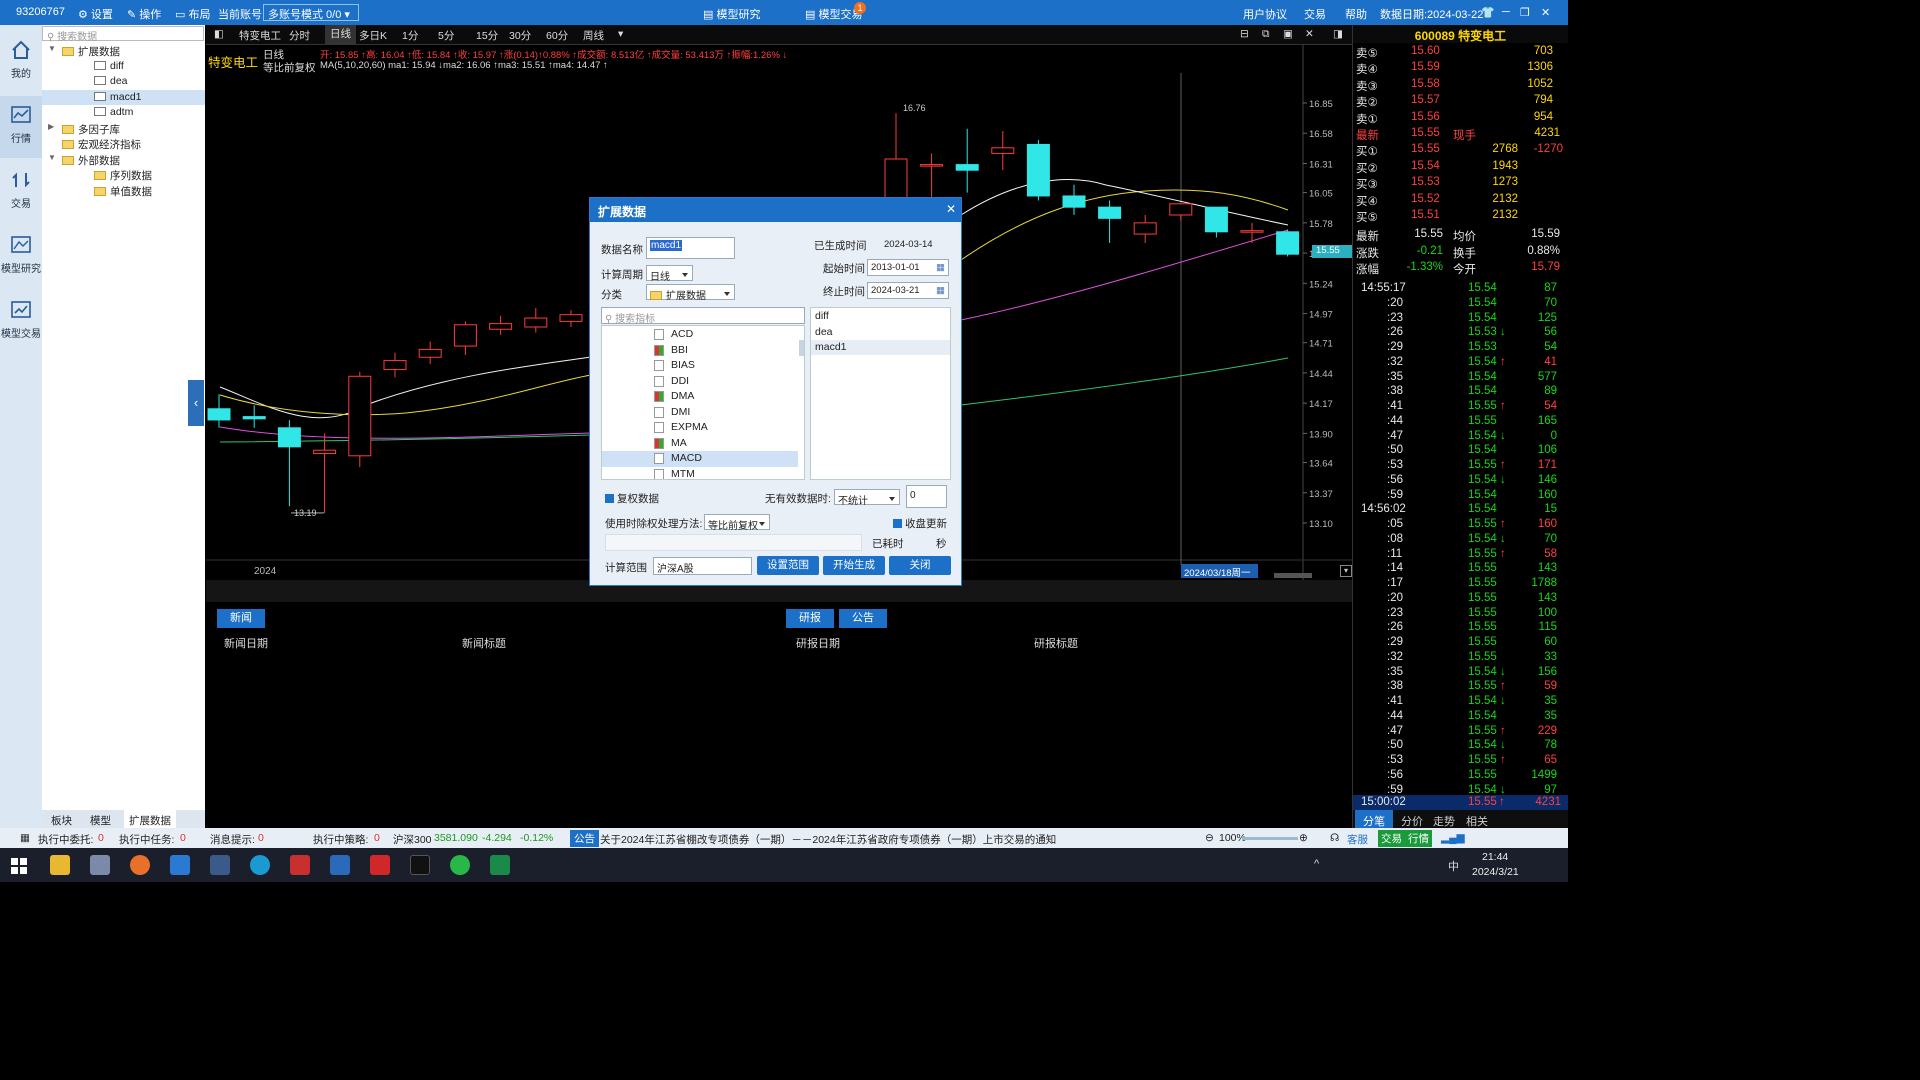 The height and width of the screenshot is (1080, 1920). I want to click on indicator-item: ACD, so click(700, 335).